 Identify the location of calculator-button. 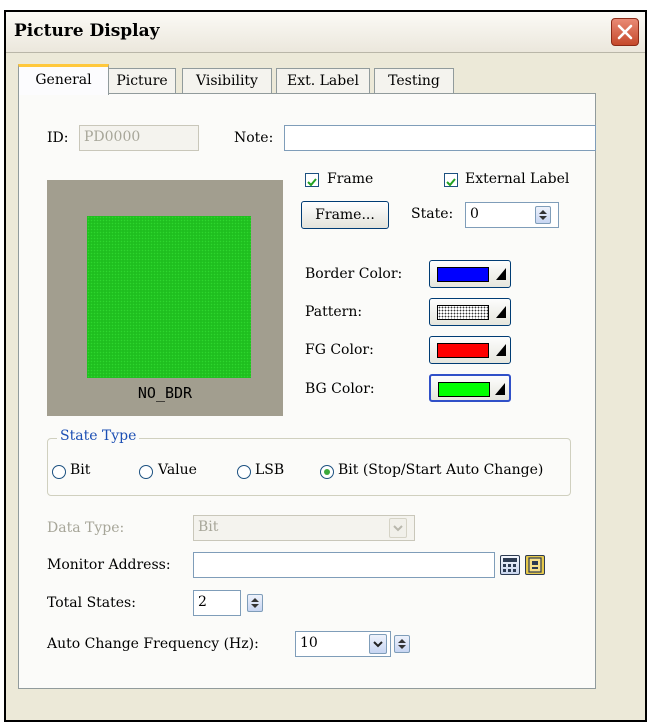
(510, 565).